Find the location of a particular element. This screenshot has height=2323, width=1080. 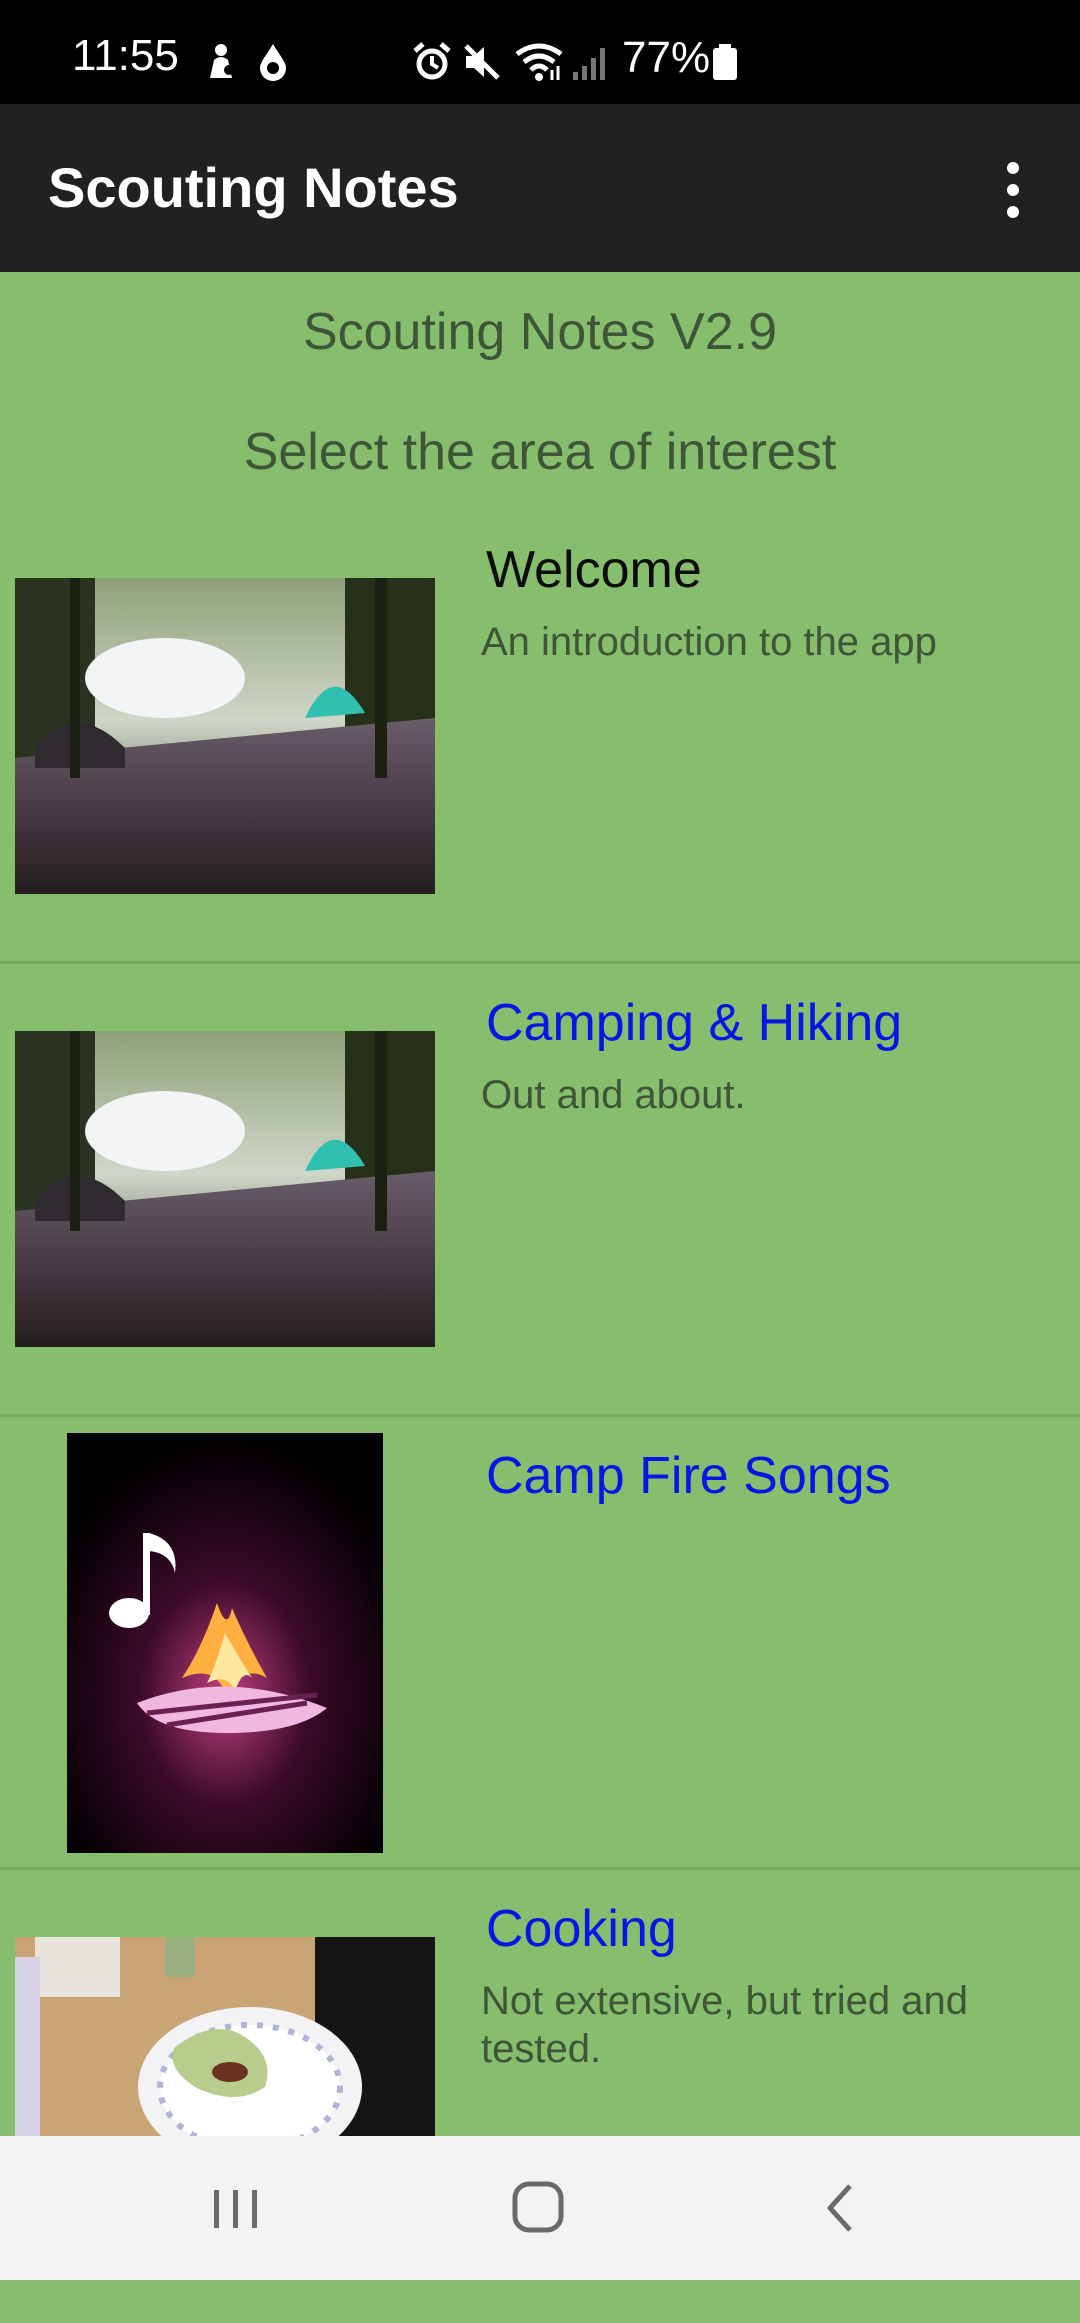

battery-icon is located at coordinates (725, 62).